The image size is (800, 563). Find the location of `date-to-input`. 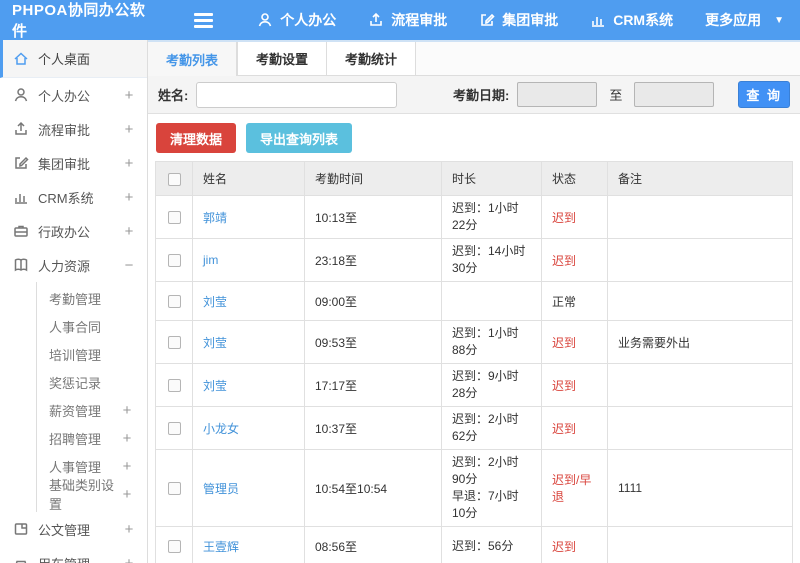

date-to-input is located at coordinates (674, 94).